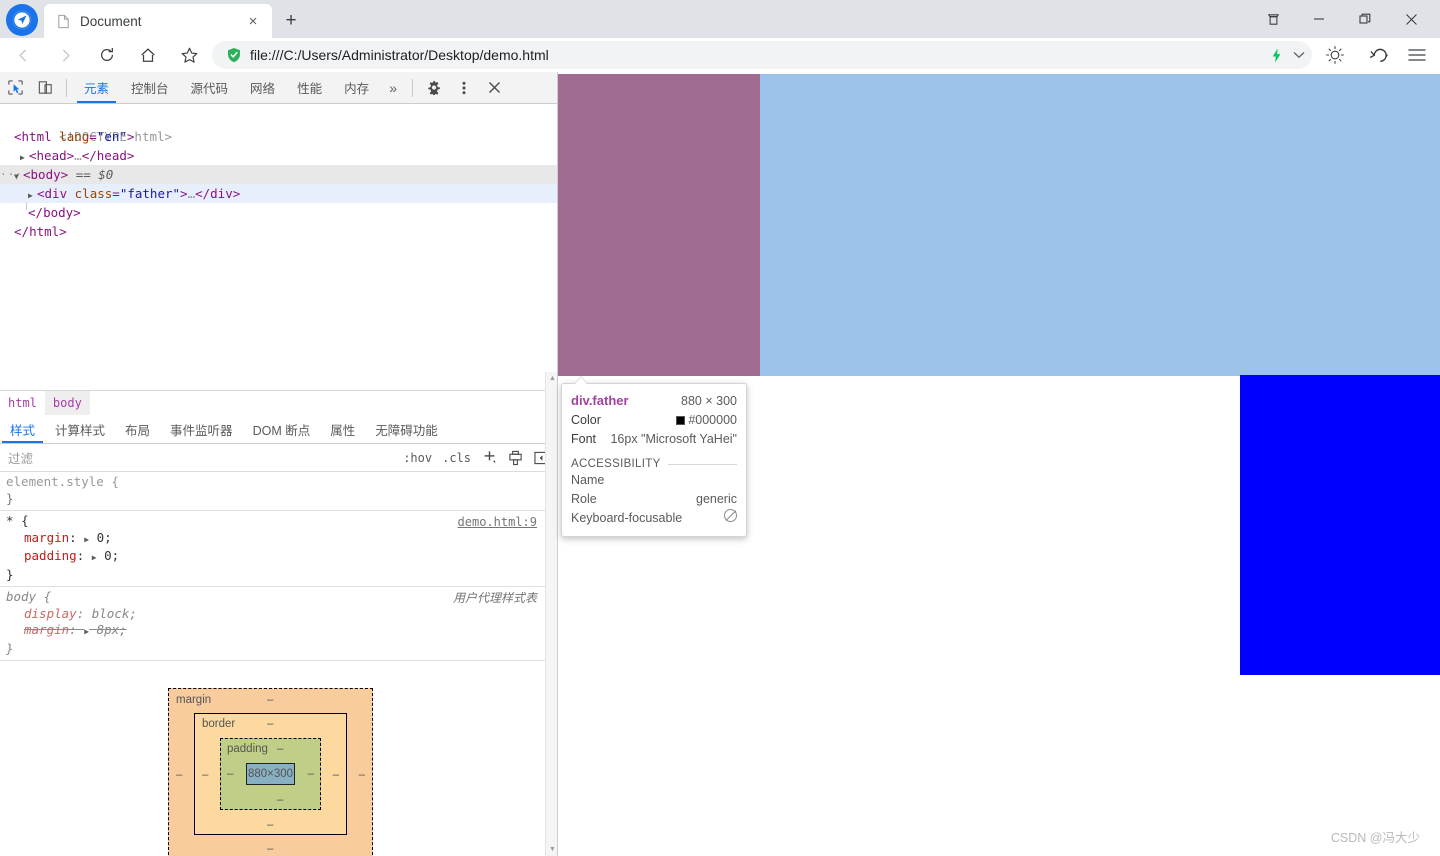 Image resolution: width=1440 pixels, height=856 pixels. I want to click on tab-dom-breakpoints: DOM 断点, so click(282, 429).